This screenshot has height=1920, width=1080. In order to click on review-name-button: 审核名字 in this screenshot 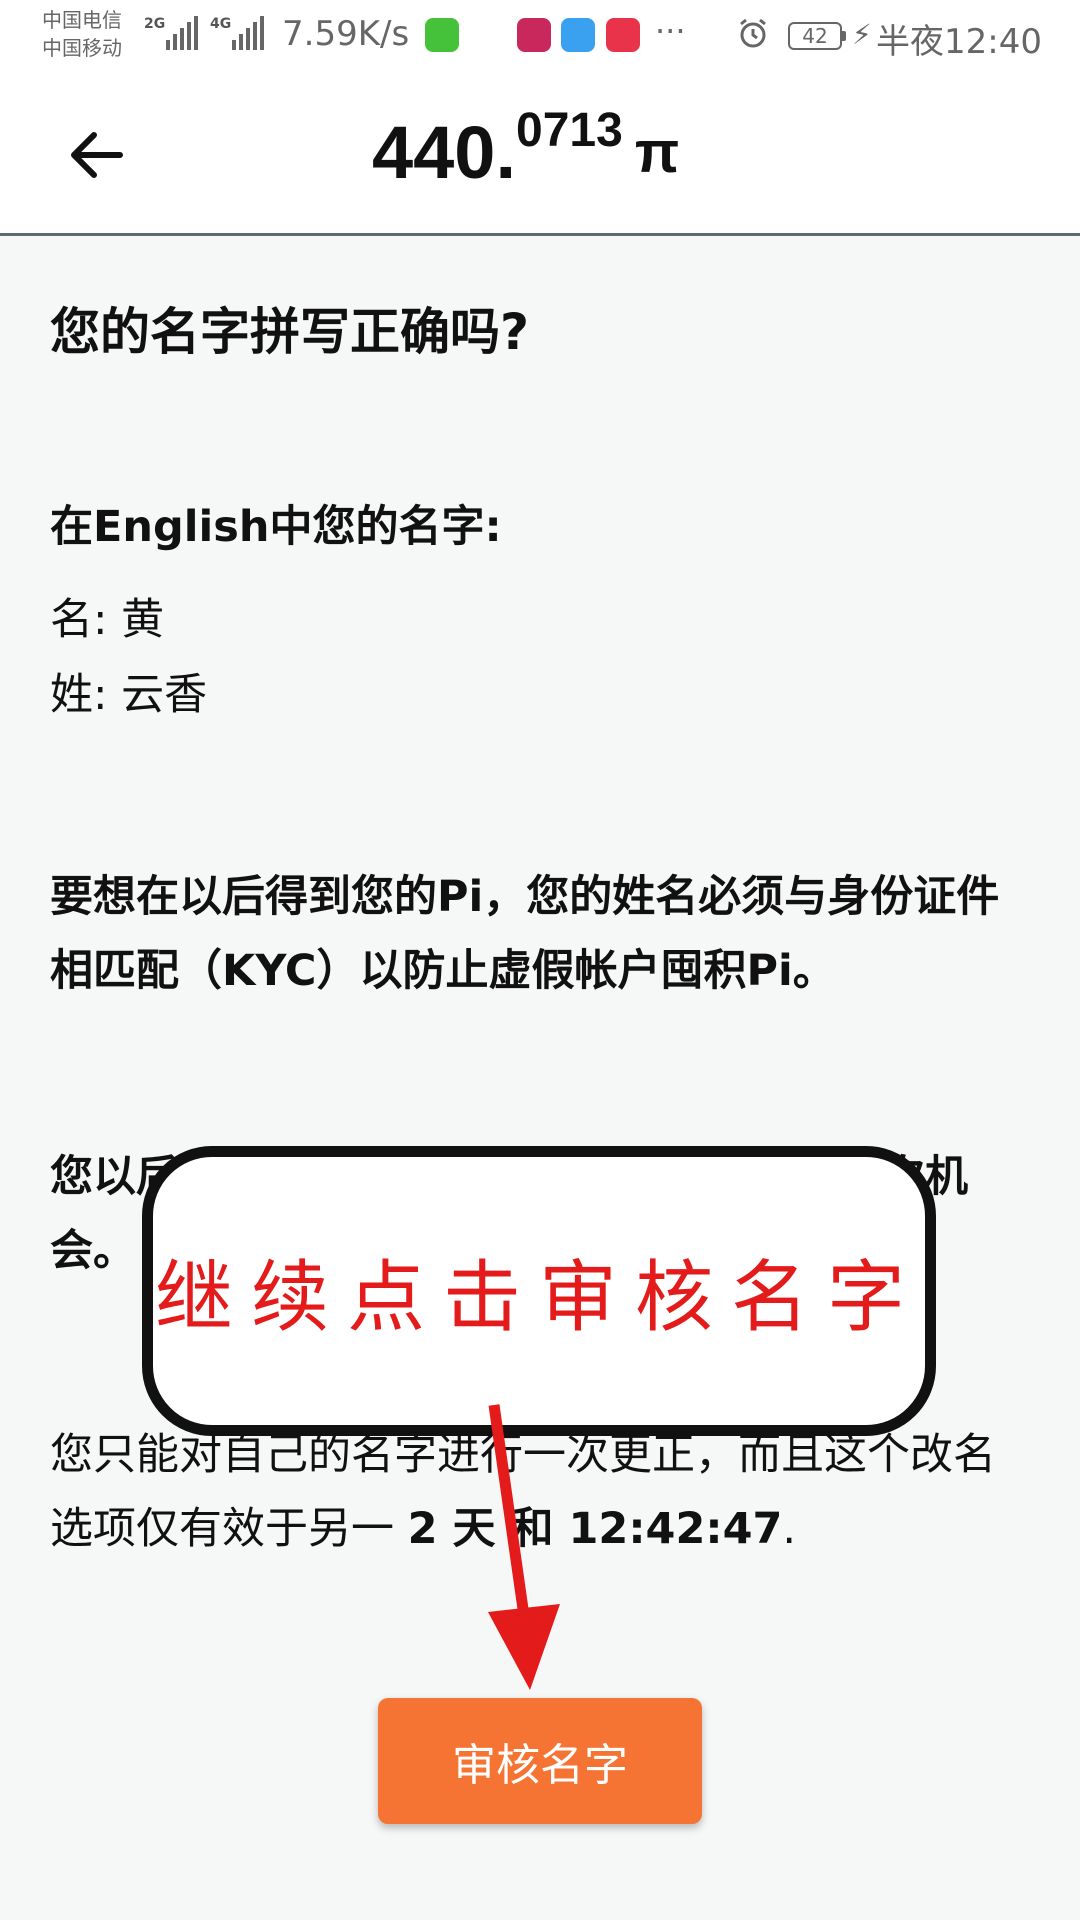, I will do `click(540, 1761)`.